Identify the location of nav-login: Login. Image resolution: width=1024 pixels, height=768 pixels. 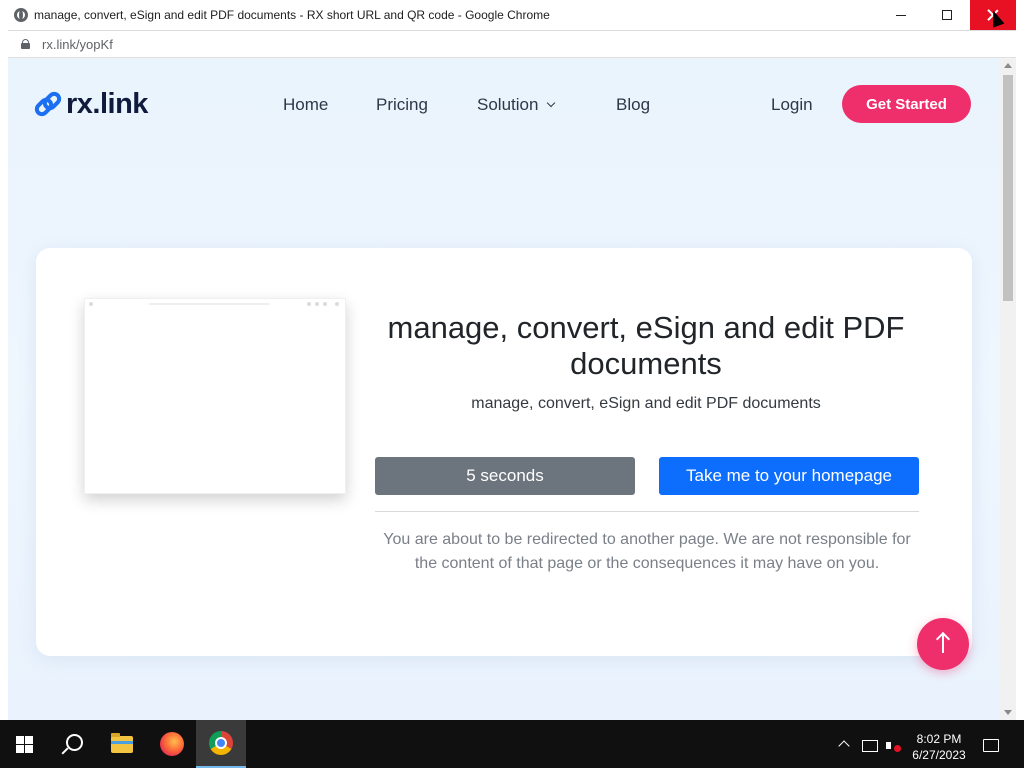
(792, 105).